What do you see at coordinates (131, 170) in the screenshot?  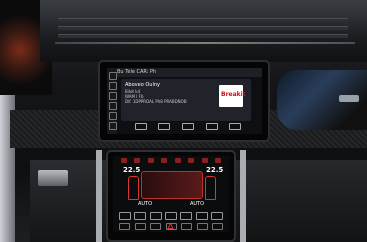 I see `temp-left: 22.5` at bounding box center [131, 170].